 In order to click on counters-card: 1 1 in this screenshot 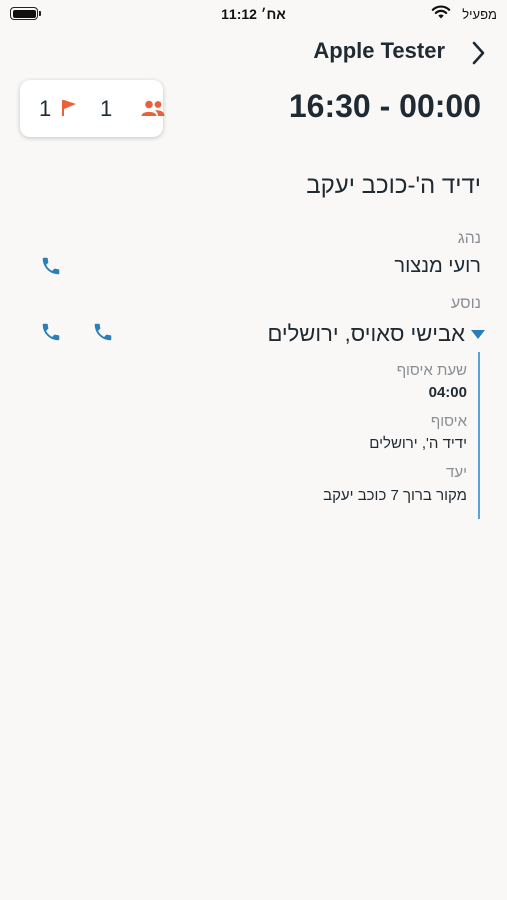, I will do `click(92, 108)`.